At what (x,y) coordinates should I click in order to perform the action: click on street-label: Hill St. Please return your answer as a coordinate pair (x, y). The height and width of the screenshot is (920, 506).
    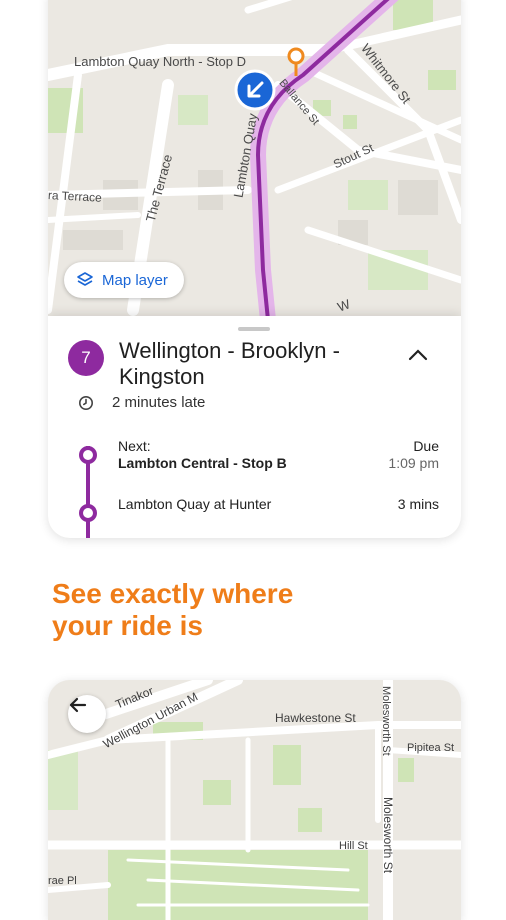
    Looking at the image, I should click on (353, 846).